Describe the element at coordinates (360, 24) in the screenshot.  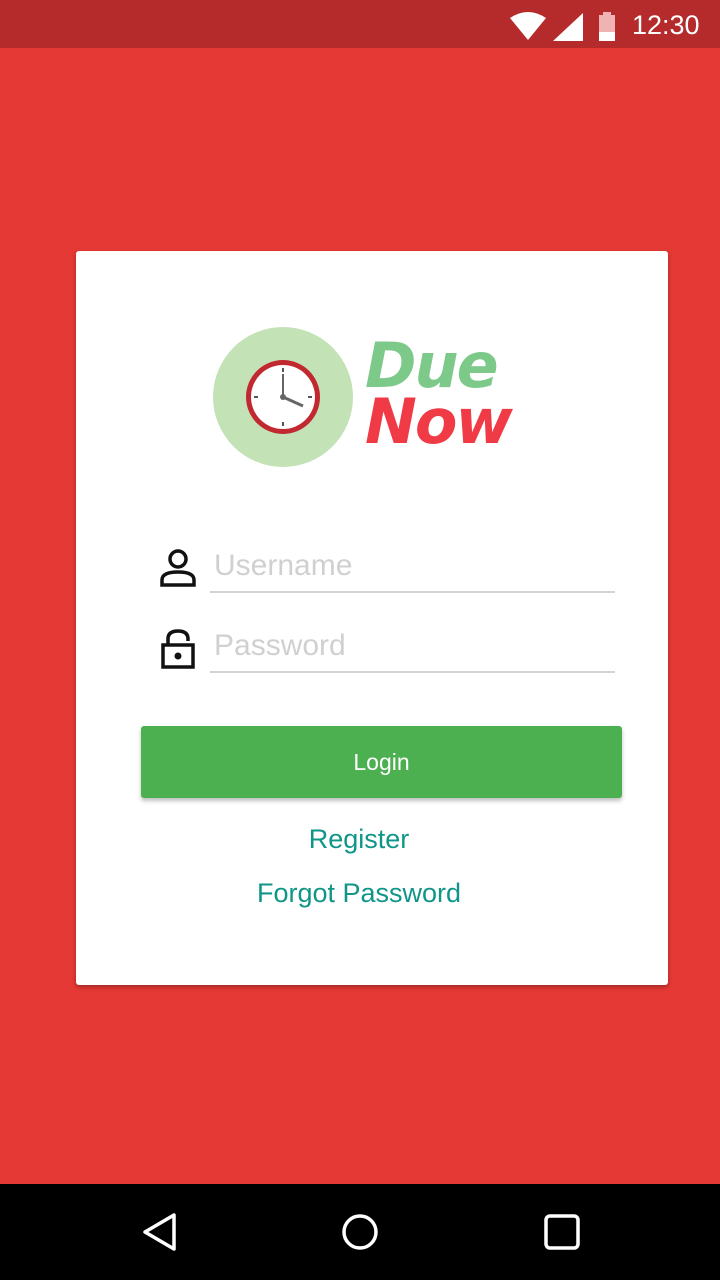
I see `status-bar: 12:30` at that location.